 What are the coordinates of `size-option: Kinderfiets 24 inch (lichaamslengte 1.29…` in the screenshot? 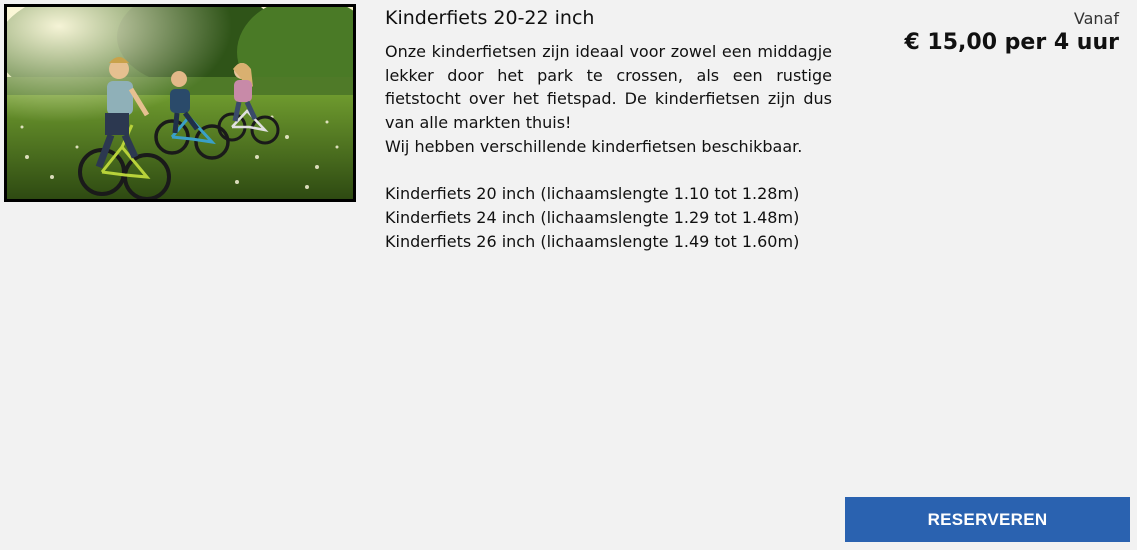 It's located at (592, 217).